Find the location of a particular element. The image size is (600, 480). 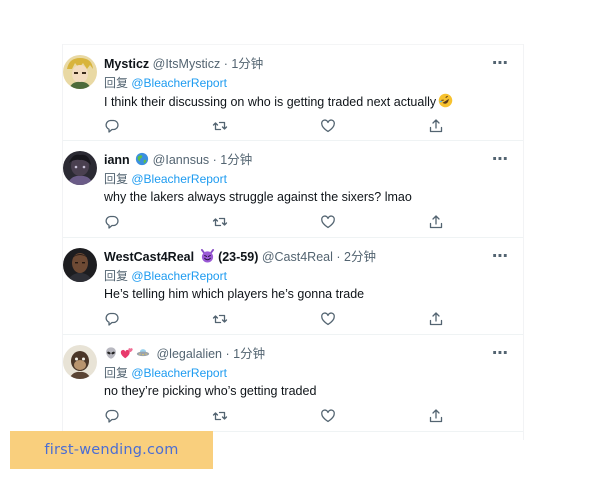

timestamp: 2分钟 is located at coordinates (360, 257).